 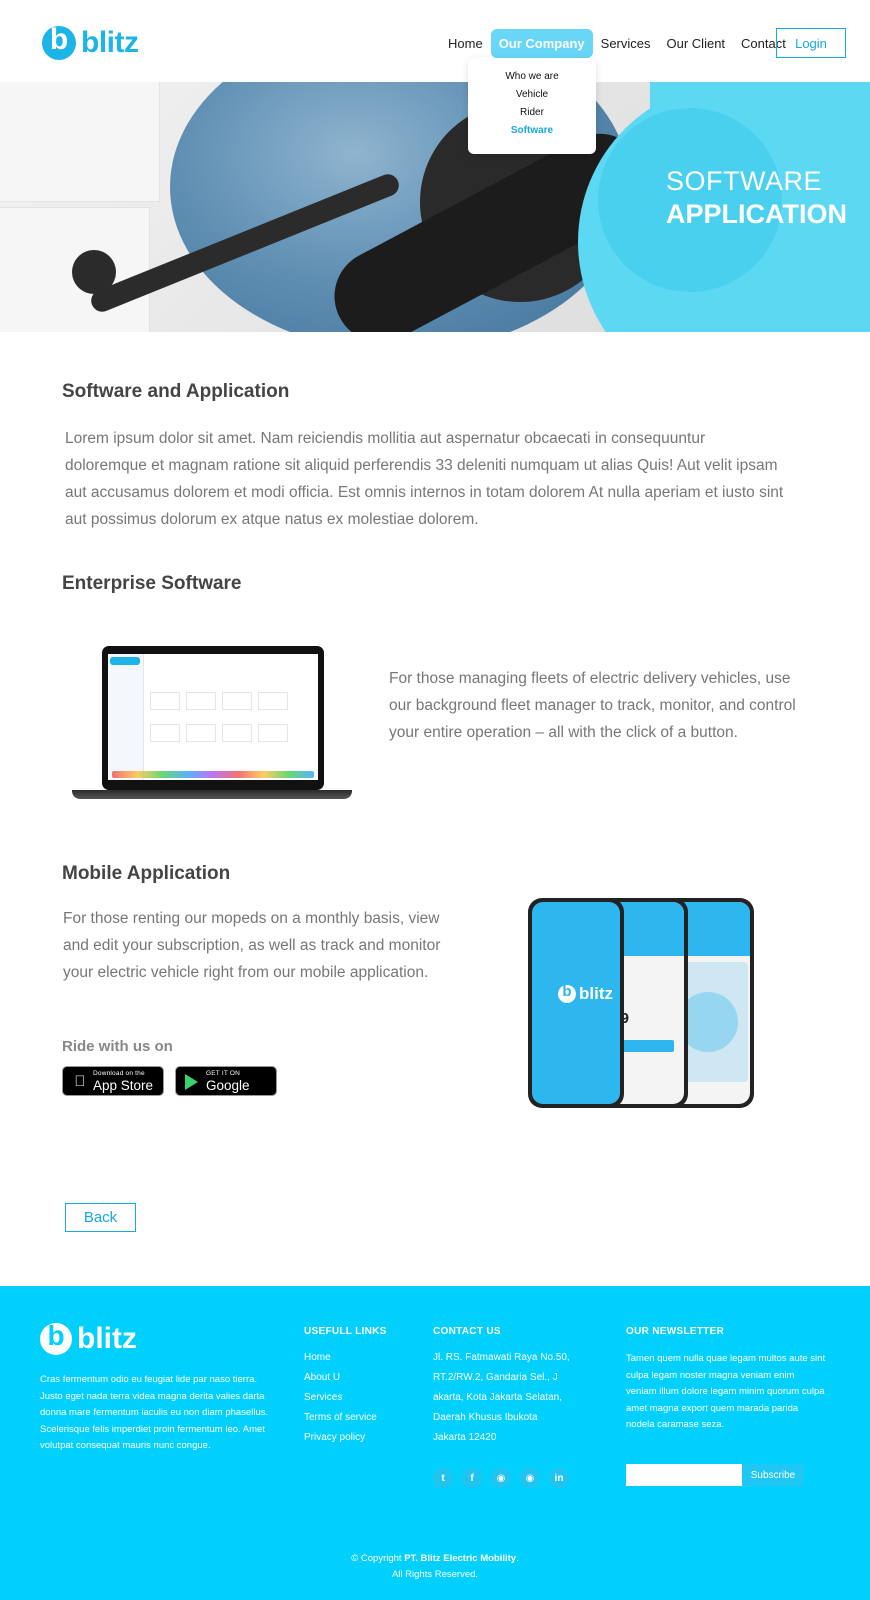 I want to click on nav-our-company: Our Company, so click(x=541, y=43).